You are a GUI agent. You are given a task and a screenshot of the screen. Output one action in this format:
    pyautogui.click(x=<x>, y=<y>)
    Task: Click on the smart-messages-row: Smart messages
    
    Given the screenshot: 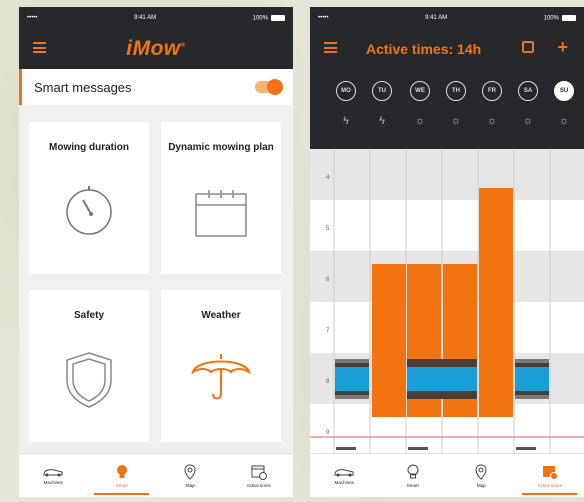 What is the action you would take?
    pyautogui.click(x=156, y=87)
    